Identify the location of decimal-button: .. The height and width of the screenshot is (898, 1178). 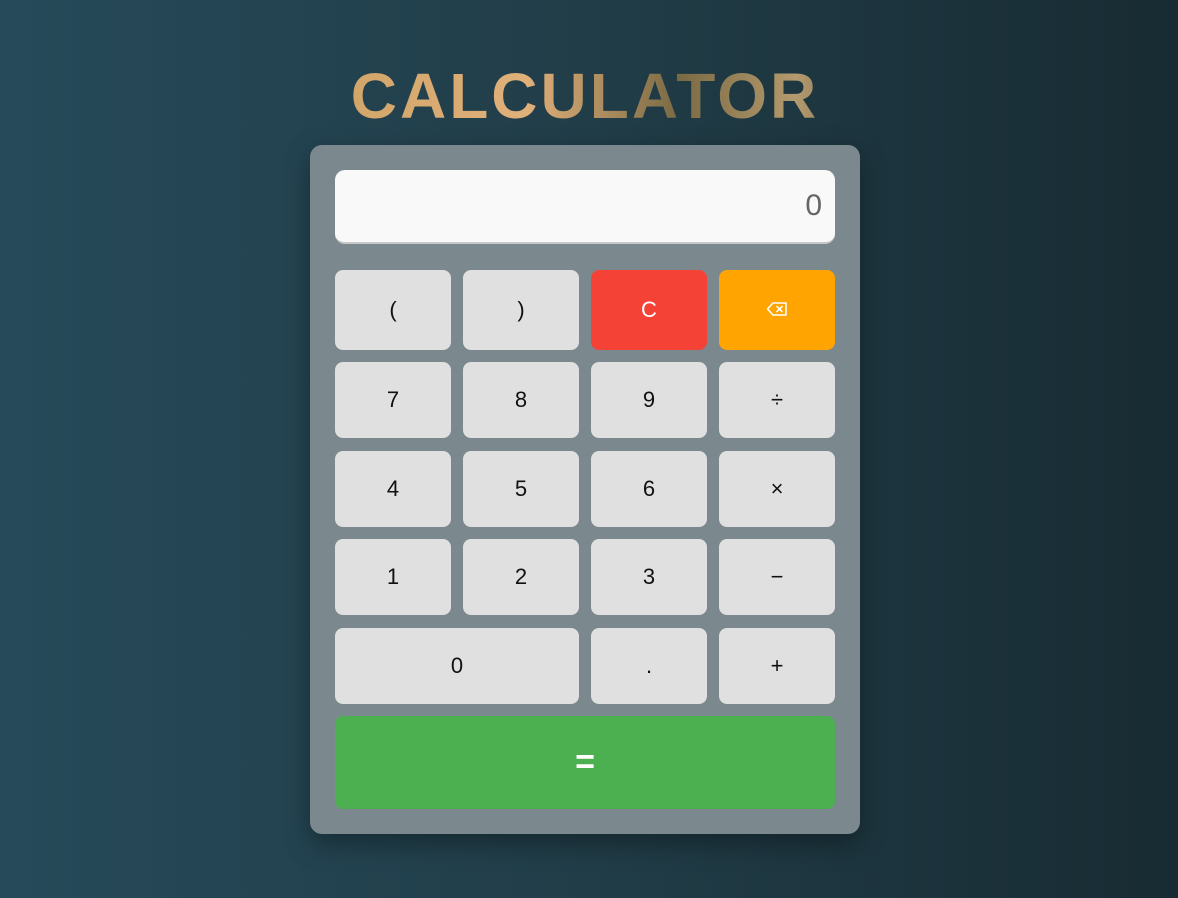
(649, 666).